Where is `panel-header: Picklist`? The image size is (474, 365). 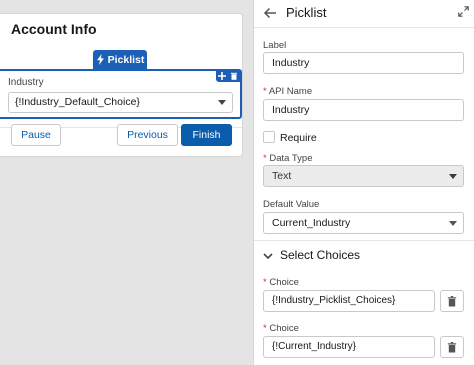
panel-header: Picklist is located at coordinates (364, 14).